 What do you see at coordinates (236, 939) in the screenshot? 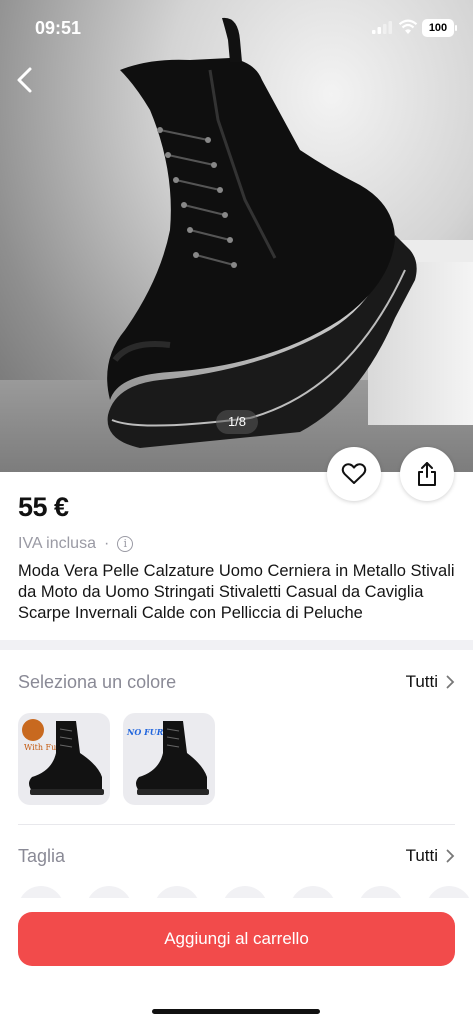
I see `add-to-cart-button: Aggiungi al carrello` at bounding box center [236, 939].